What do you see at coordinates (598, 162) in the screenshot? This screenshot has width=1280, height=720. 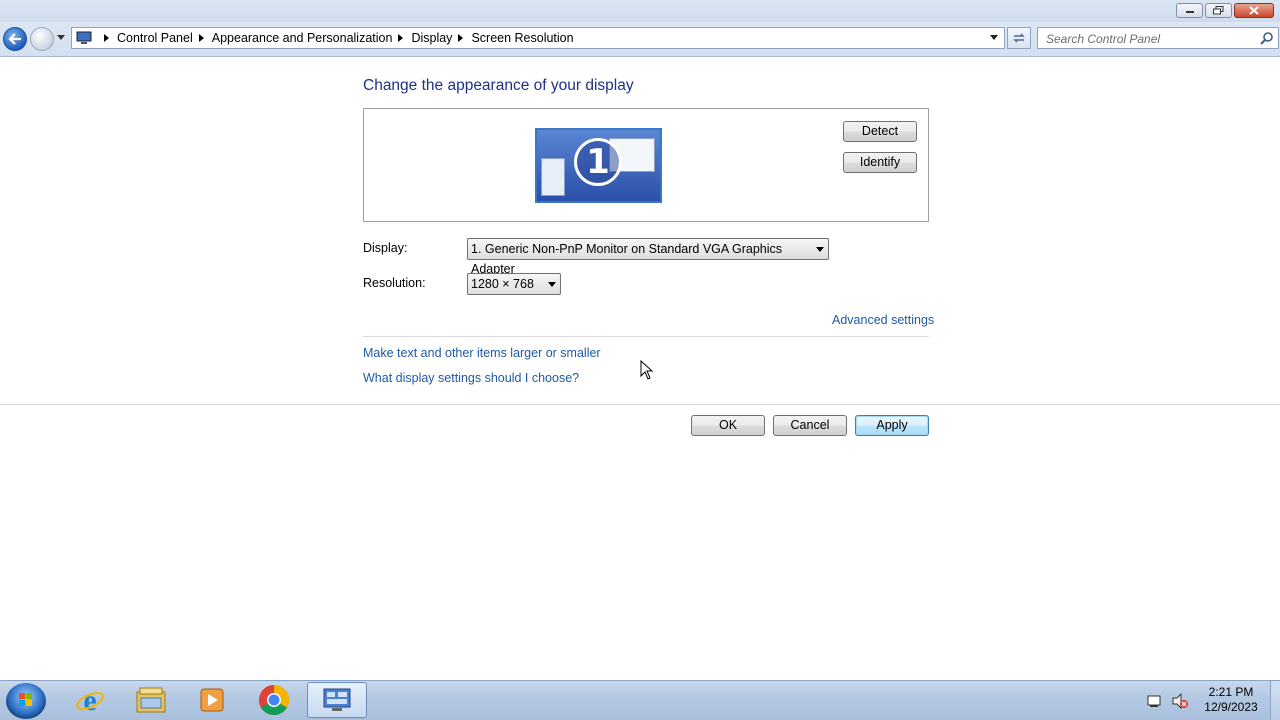 I see `monitor-number: 1` at bounding box center [598, 162].